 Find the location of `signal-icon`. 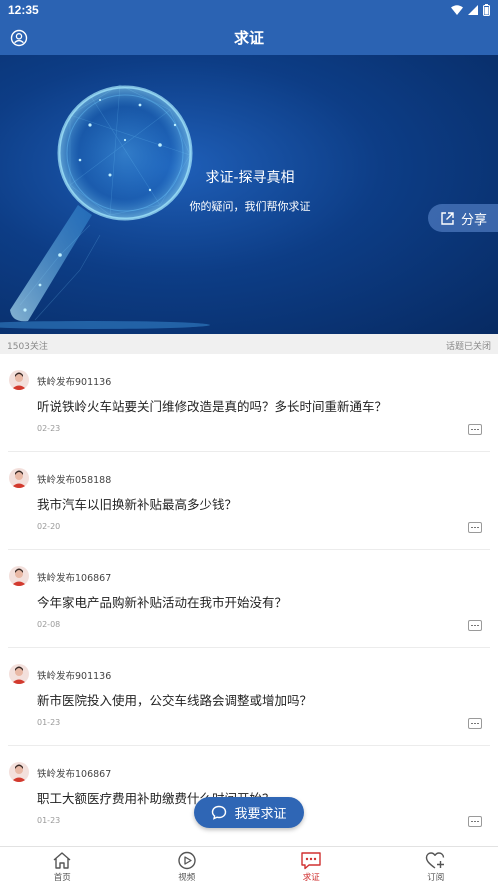

signal-icon is located at coordinates (473, 10).